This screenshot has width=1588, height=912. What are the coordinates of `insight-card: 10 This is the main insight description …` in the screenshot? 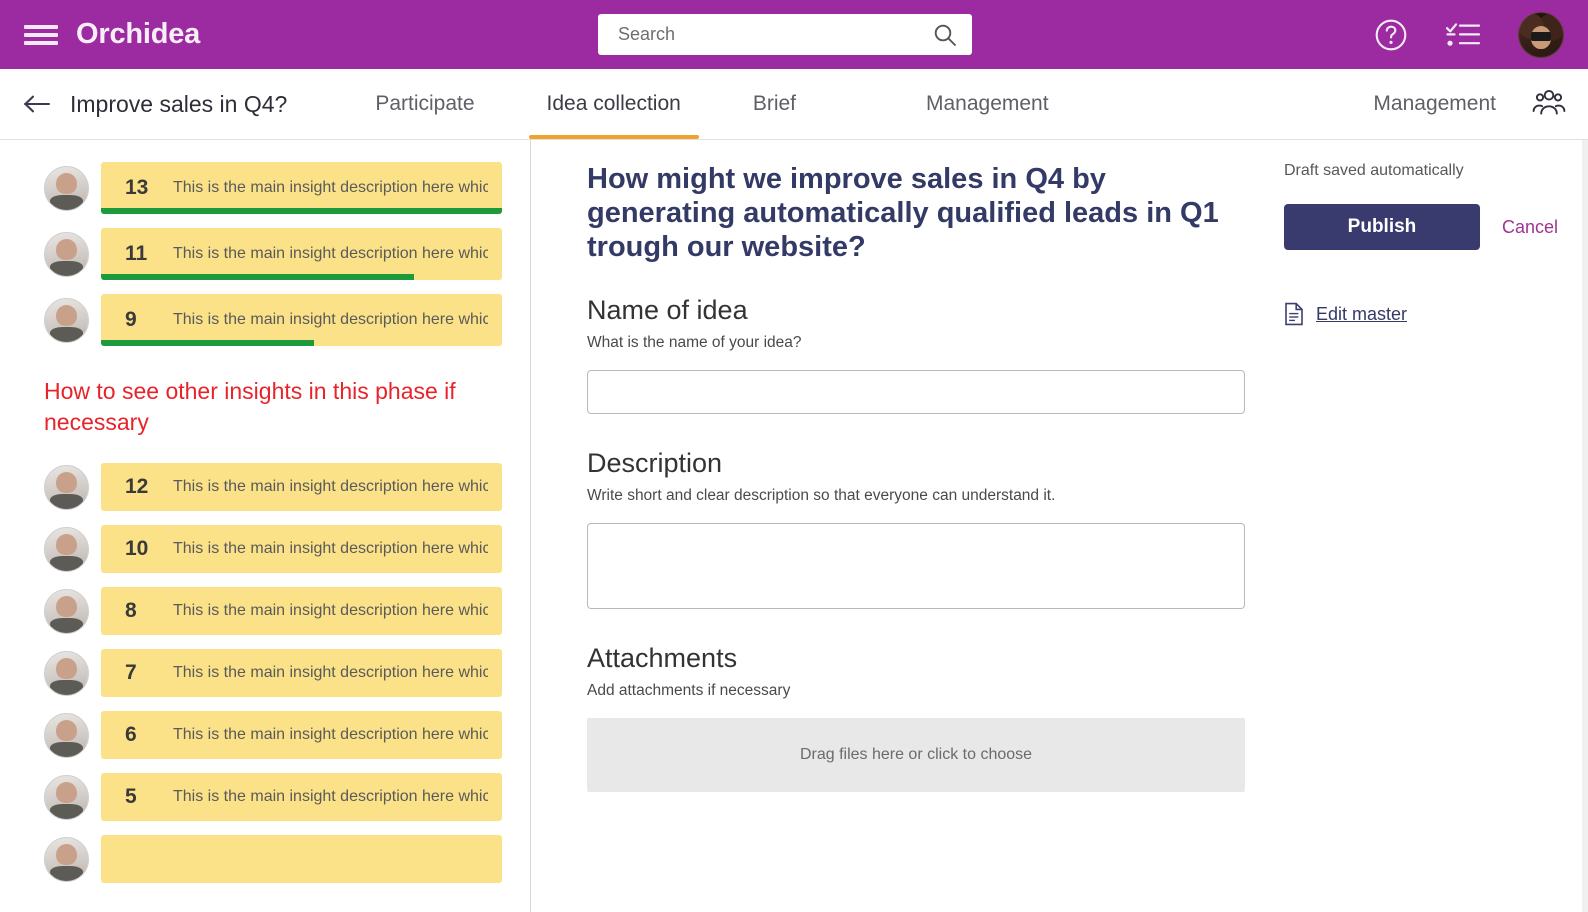 It's located at (301, 549).